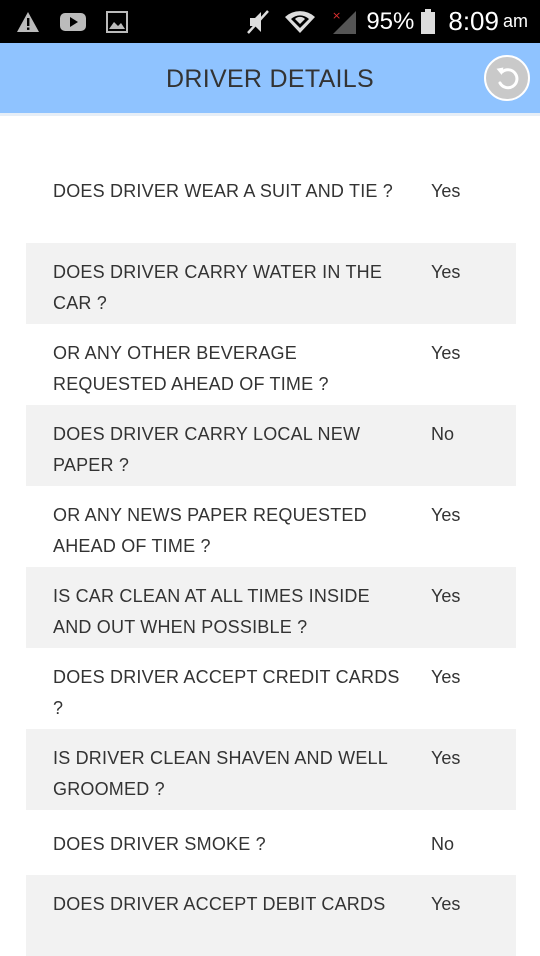 The image size is (540, 956). I want to click on warning-icon, so click(28, 22).